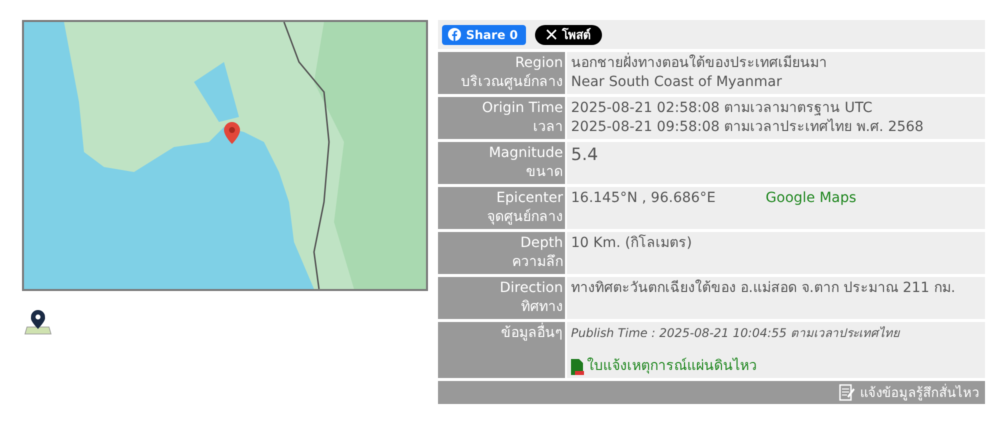 The image size is (993, 423). I want to click on map-link: Google Maps, so click(811, 198).